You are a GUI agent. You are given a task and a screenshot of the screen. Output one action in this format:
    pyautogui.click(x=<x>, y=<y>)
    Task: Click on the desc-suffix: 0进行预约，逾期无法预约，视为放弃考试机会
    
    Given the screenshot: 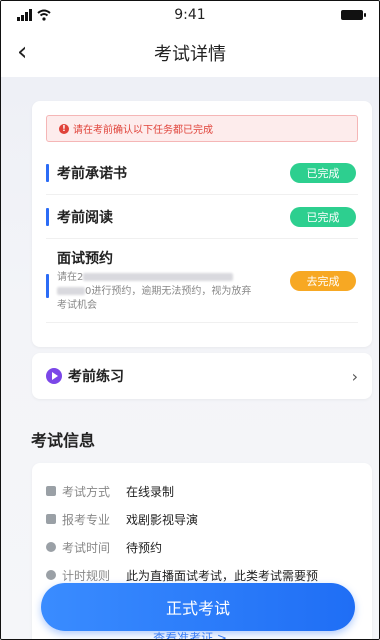 What is the action you would take?
    pyautogui.click(x=154, y=298)
    